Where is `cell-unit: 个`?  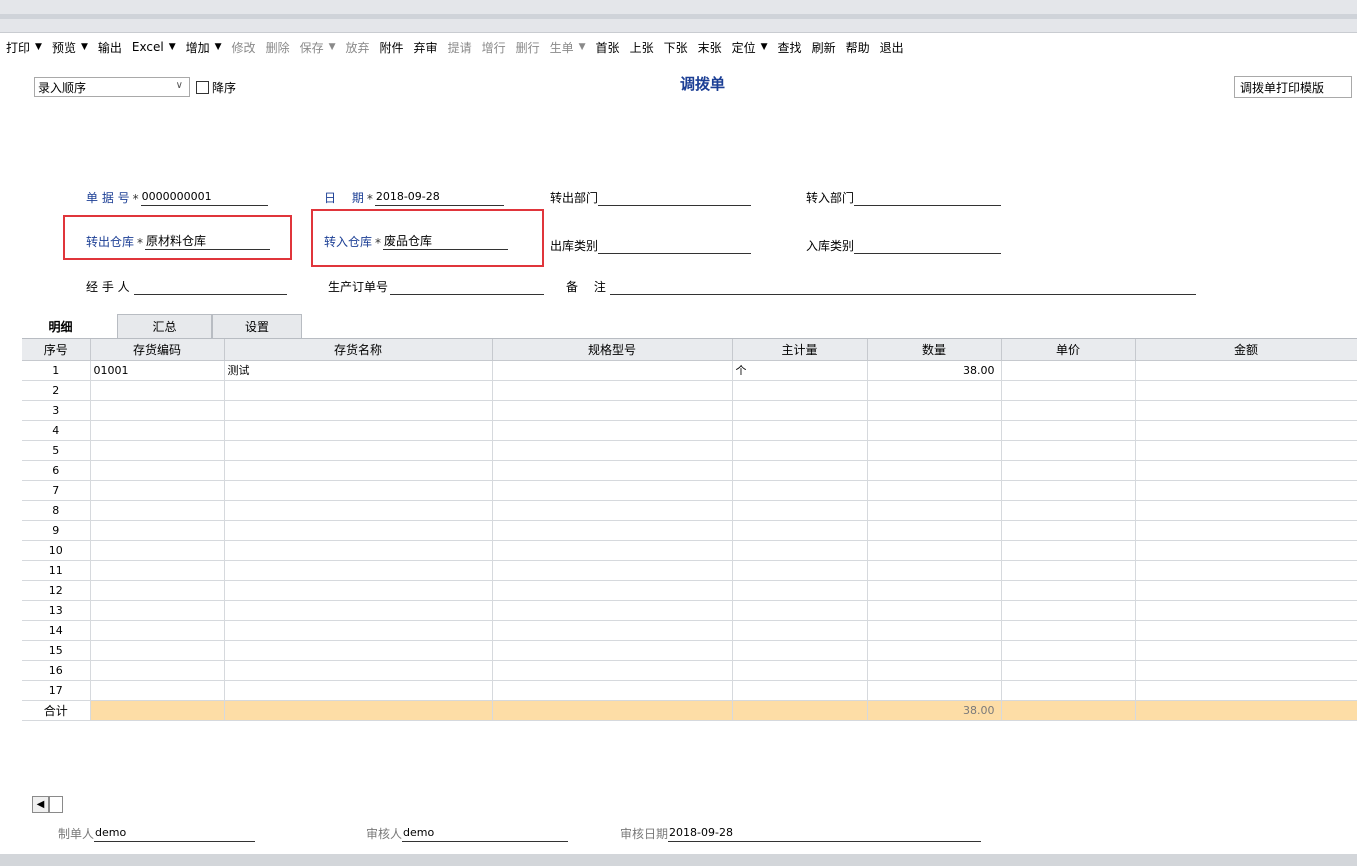 cell-unit: 个 is located at coordinates (800, 370).